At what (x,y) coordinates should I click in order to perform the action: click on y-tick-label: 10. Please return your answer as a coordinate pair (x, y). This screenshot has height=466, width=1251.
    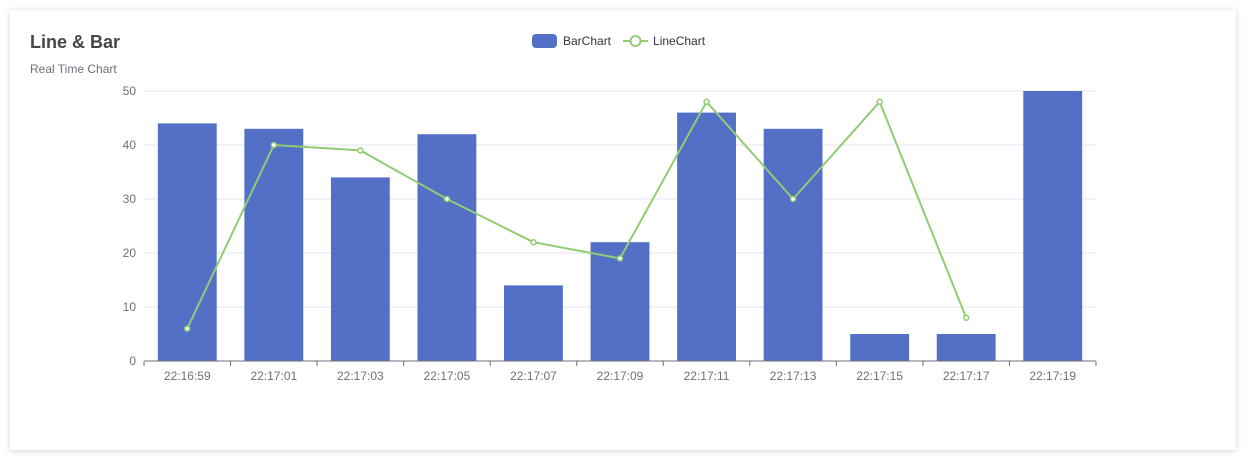
    Looking at the image, I should click on (130, 307).